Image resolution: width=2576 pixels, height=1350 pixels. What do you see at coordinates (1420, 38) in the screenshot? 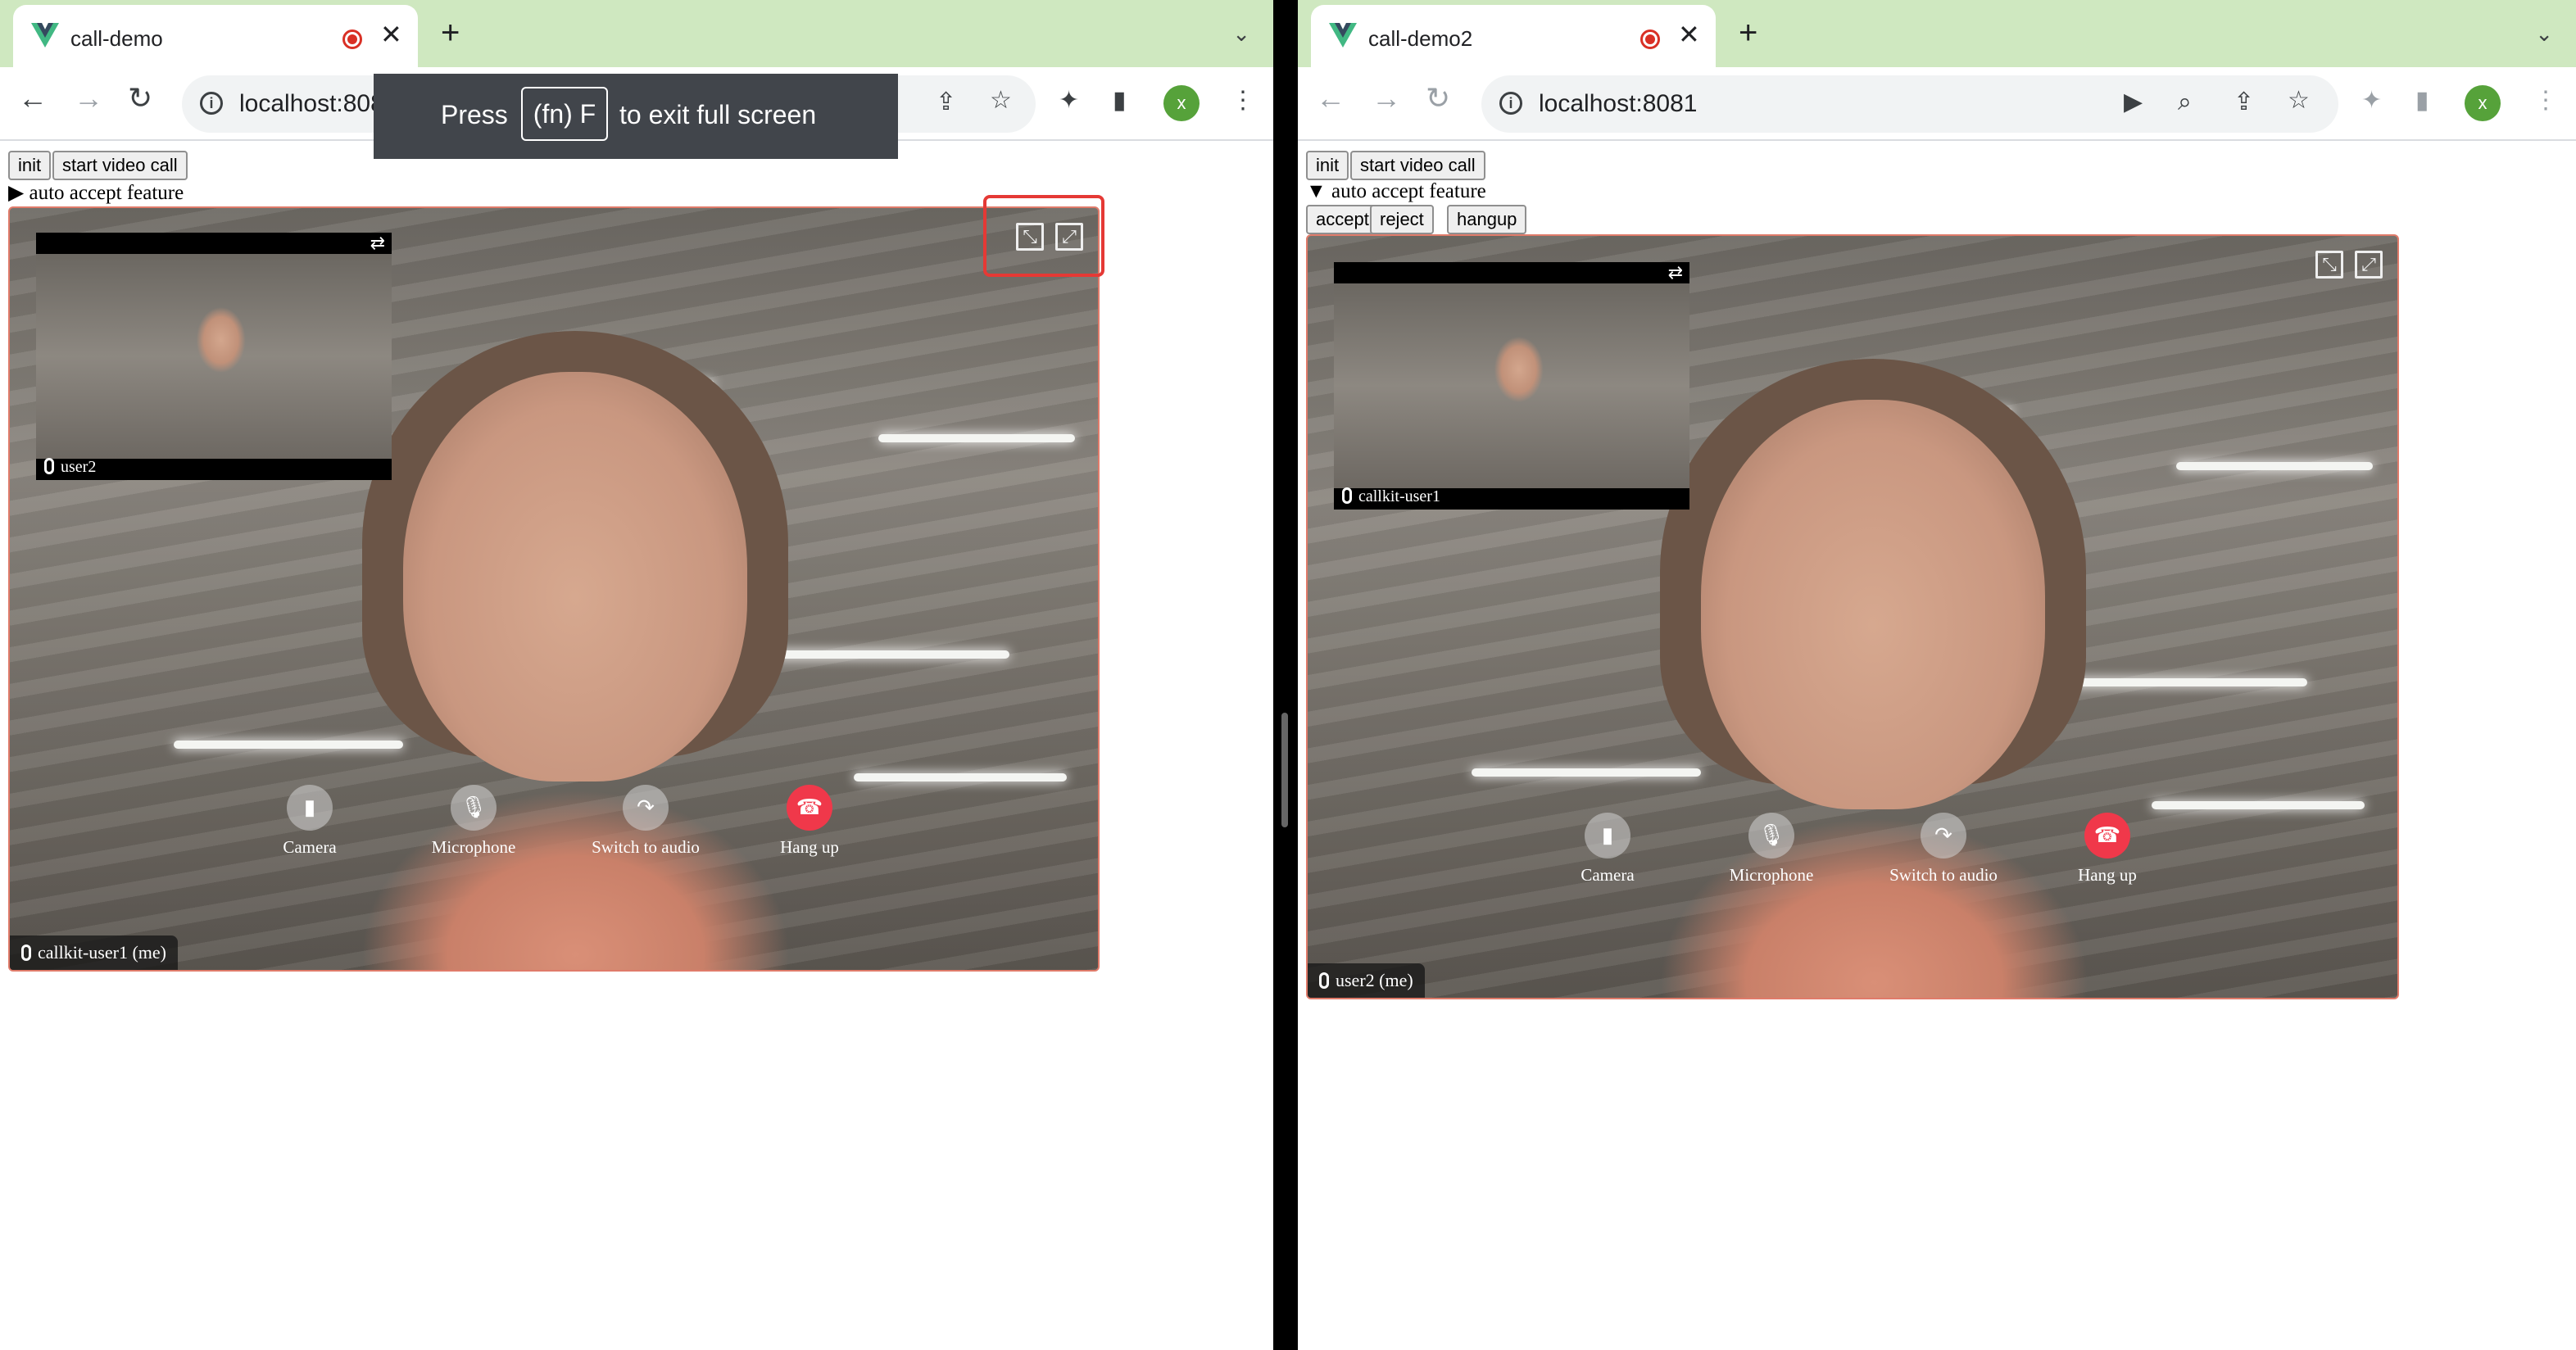
I see `tab-title: call-demo2` at bounding box center [1420, 38].